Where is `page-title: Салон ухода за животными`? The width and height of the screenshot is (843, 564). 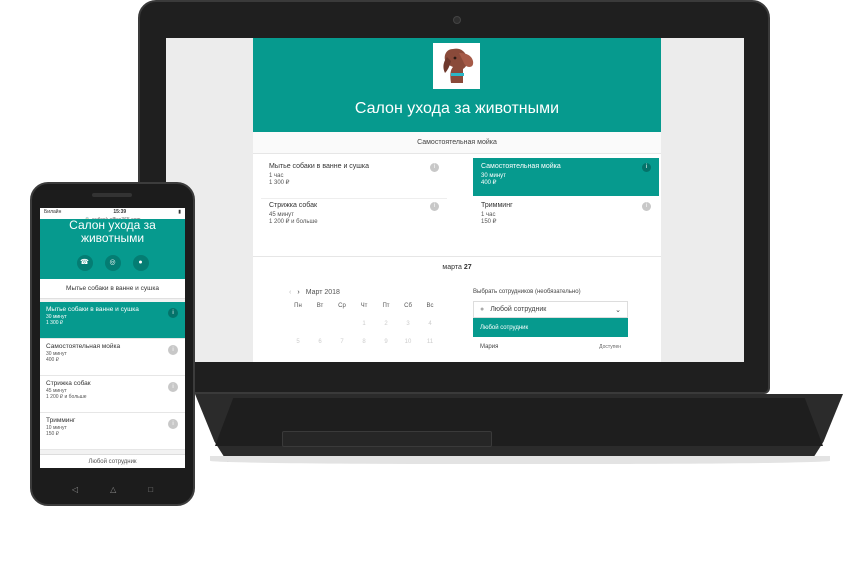 page-title: Салон ухода за животными is located at coordinates (457, 108).